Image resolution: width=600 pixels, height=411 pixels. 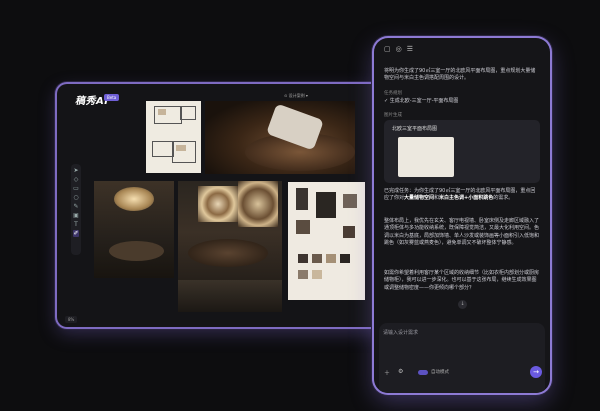 What do you see at coordinates (173, 137) in the screenshot?
I see `floor-plan-image` at bounding box center [173, 137].